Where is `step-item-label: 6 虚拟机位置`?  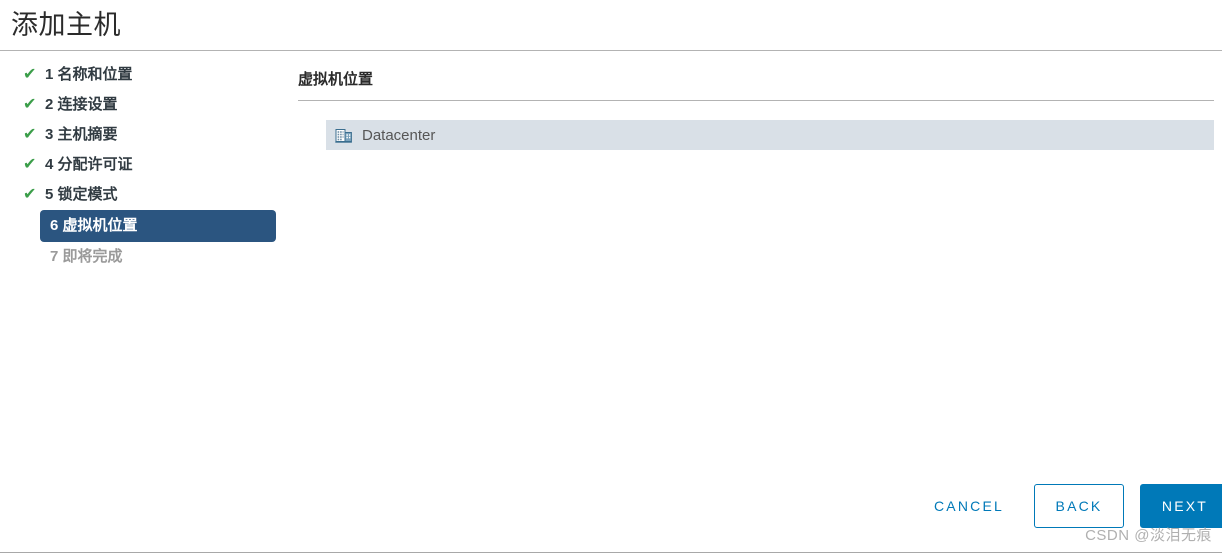
step-item-label: 6 虚拟机位置 is located at coordinates (94, 225).